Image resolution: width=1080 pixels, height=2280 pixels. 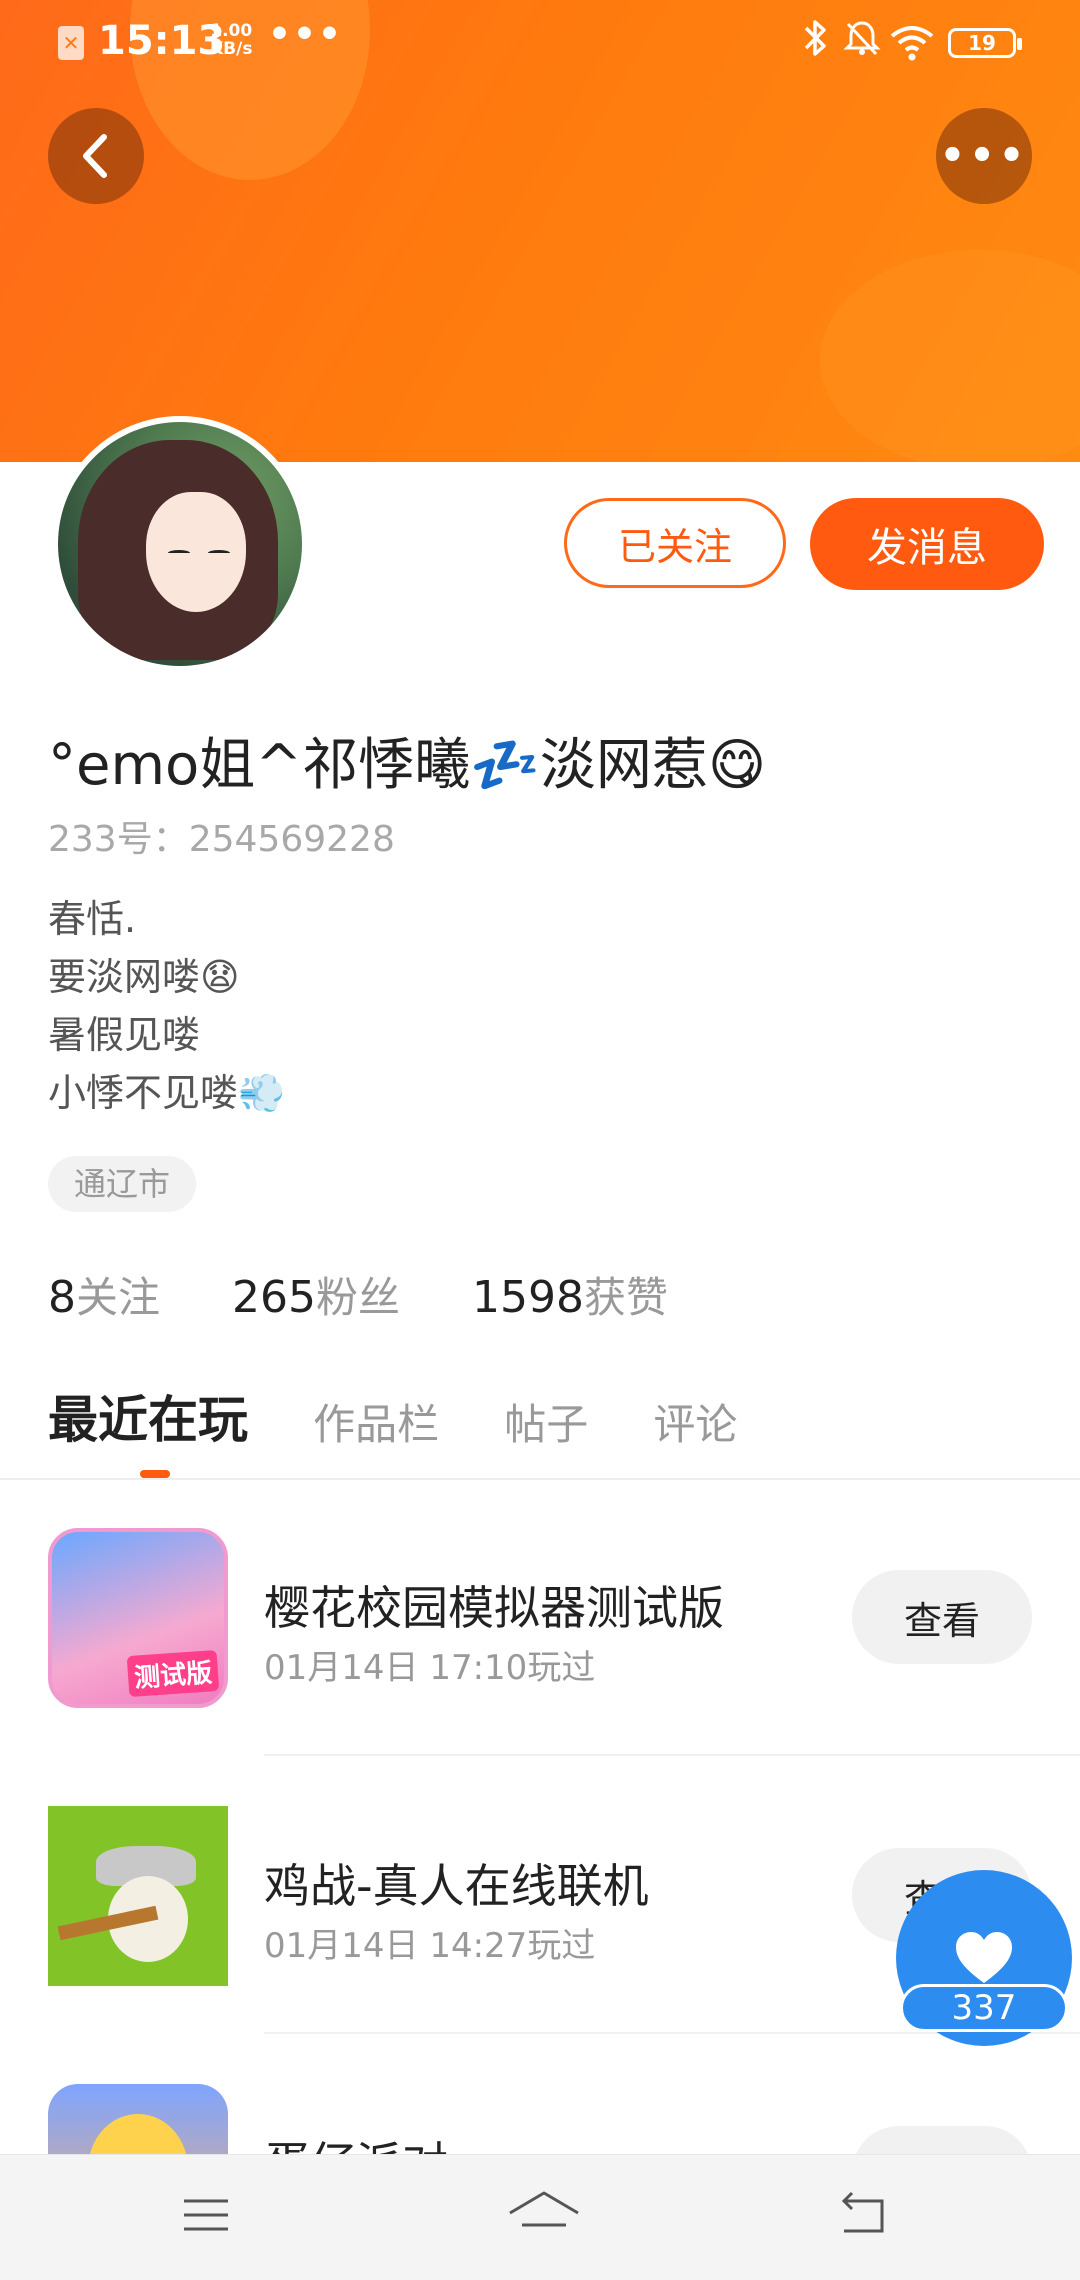 I want to click on list-item: 测试版 樱花校园模拟器测试版 01月14日 17:10玩过 查看, so click(x=540, y=1668).